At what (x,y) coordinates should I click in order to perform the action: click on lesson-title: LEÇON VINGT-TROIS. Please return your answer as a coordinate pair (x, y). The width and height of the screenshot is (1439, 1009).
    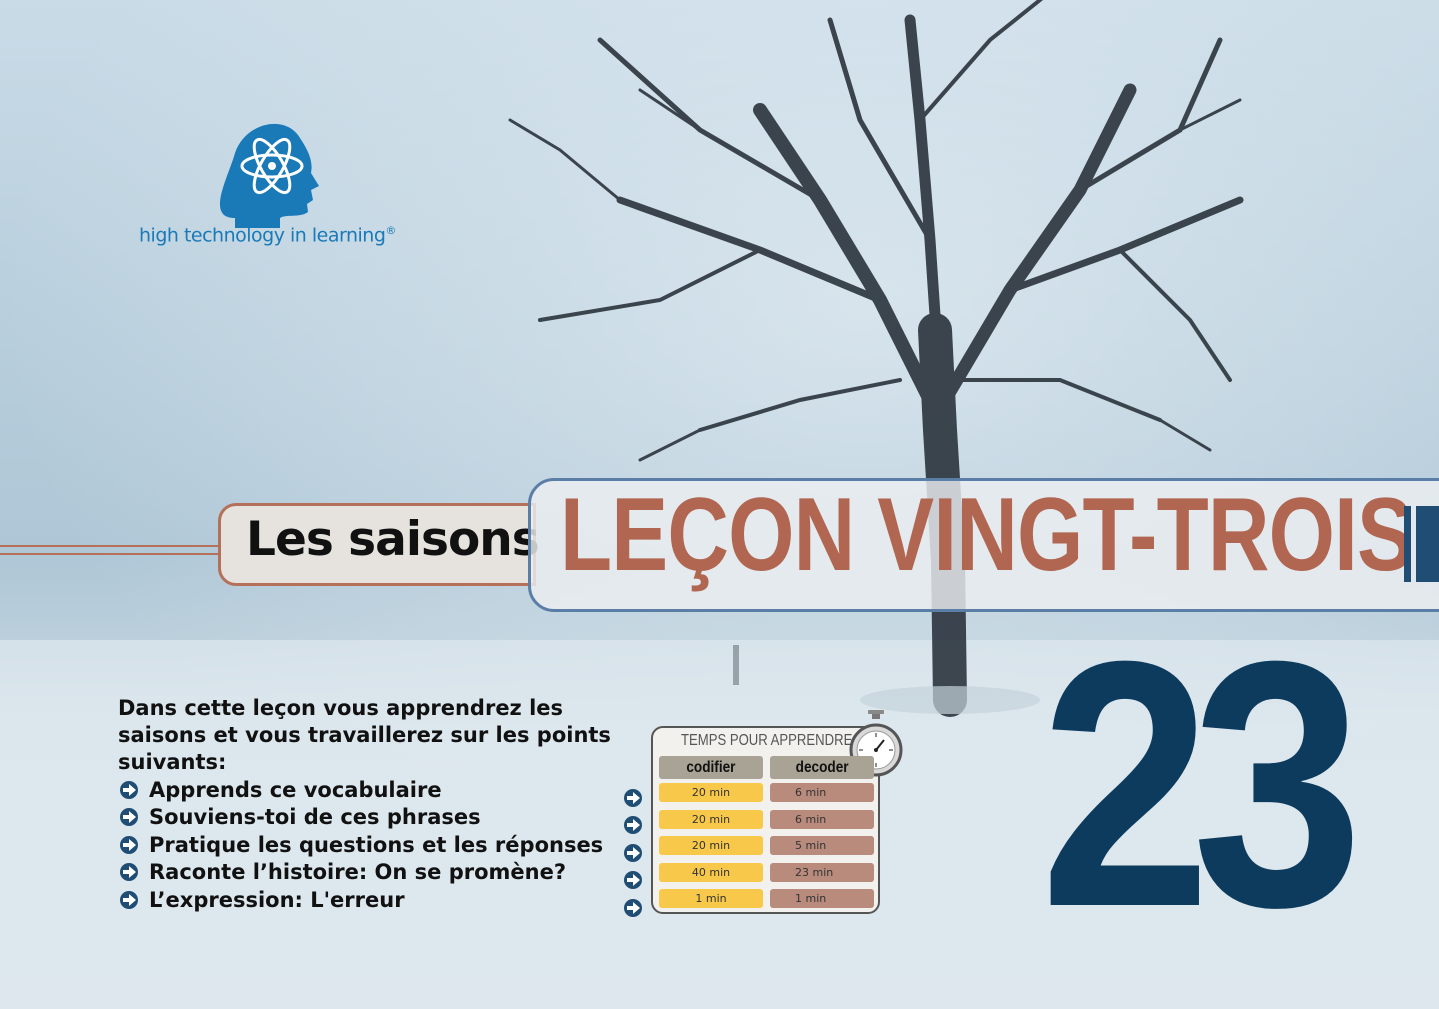
    Looking at the image, I should click on (987, 535).